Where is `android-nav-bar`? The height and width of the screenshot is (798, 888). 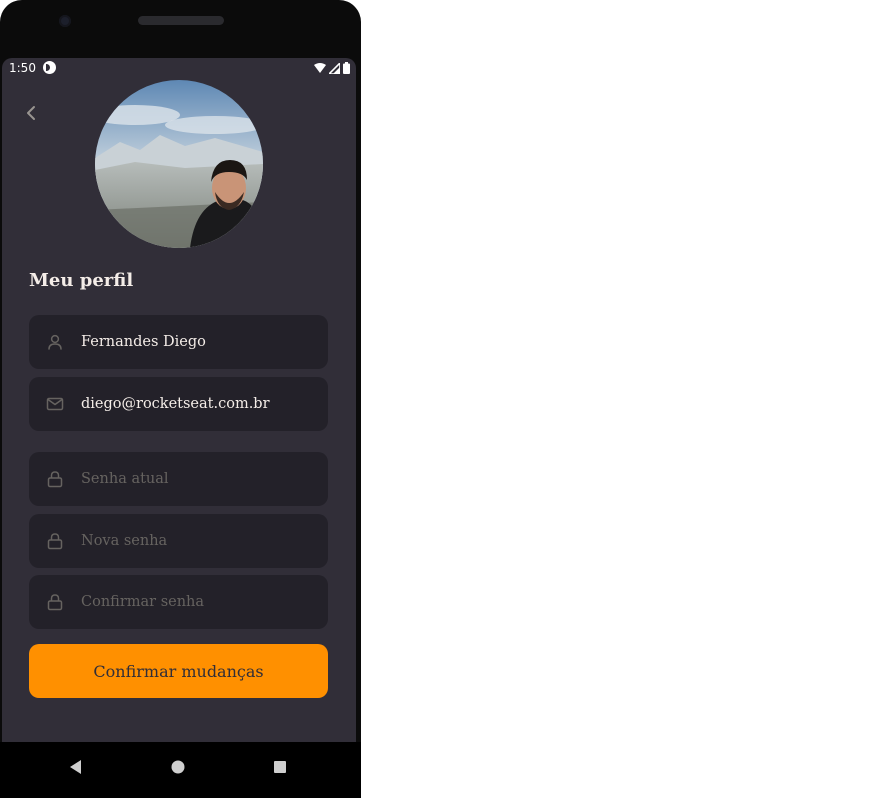
android-nav-bar is located at coordinates (180, 770).